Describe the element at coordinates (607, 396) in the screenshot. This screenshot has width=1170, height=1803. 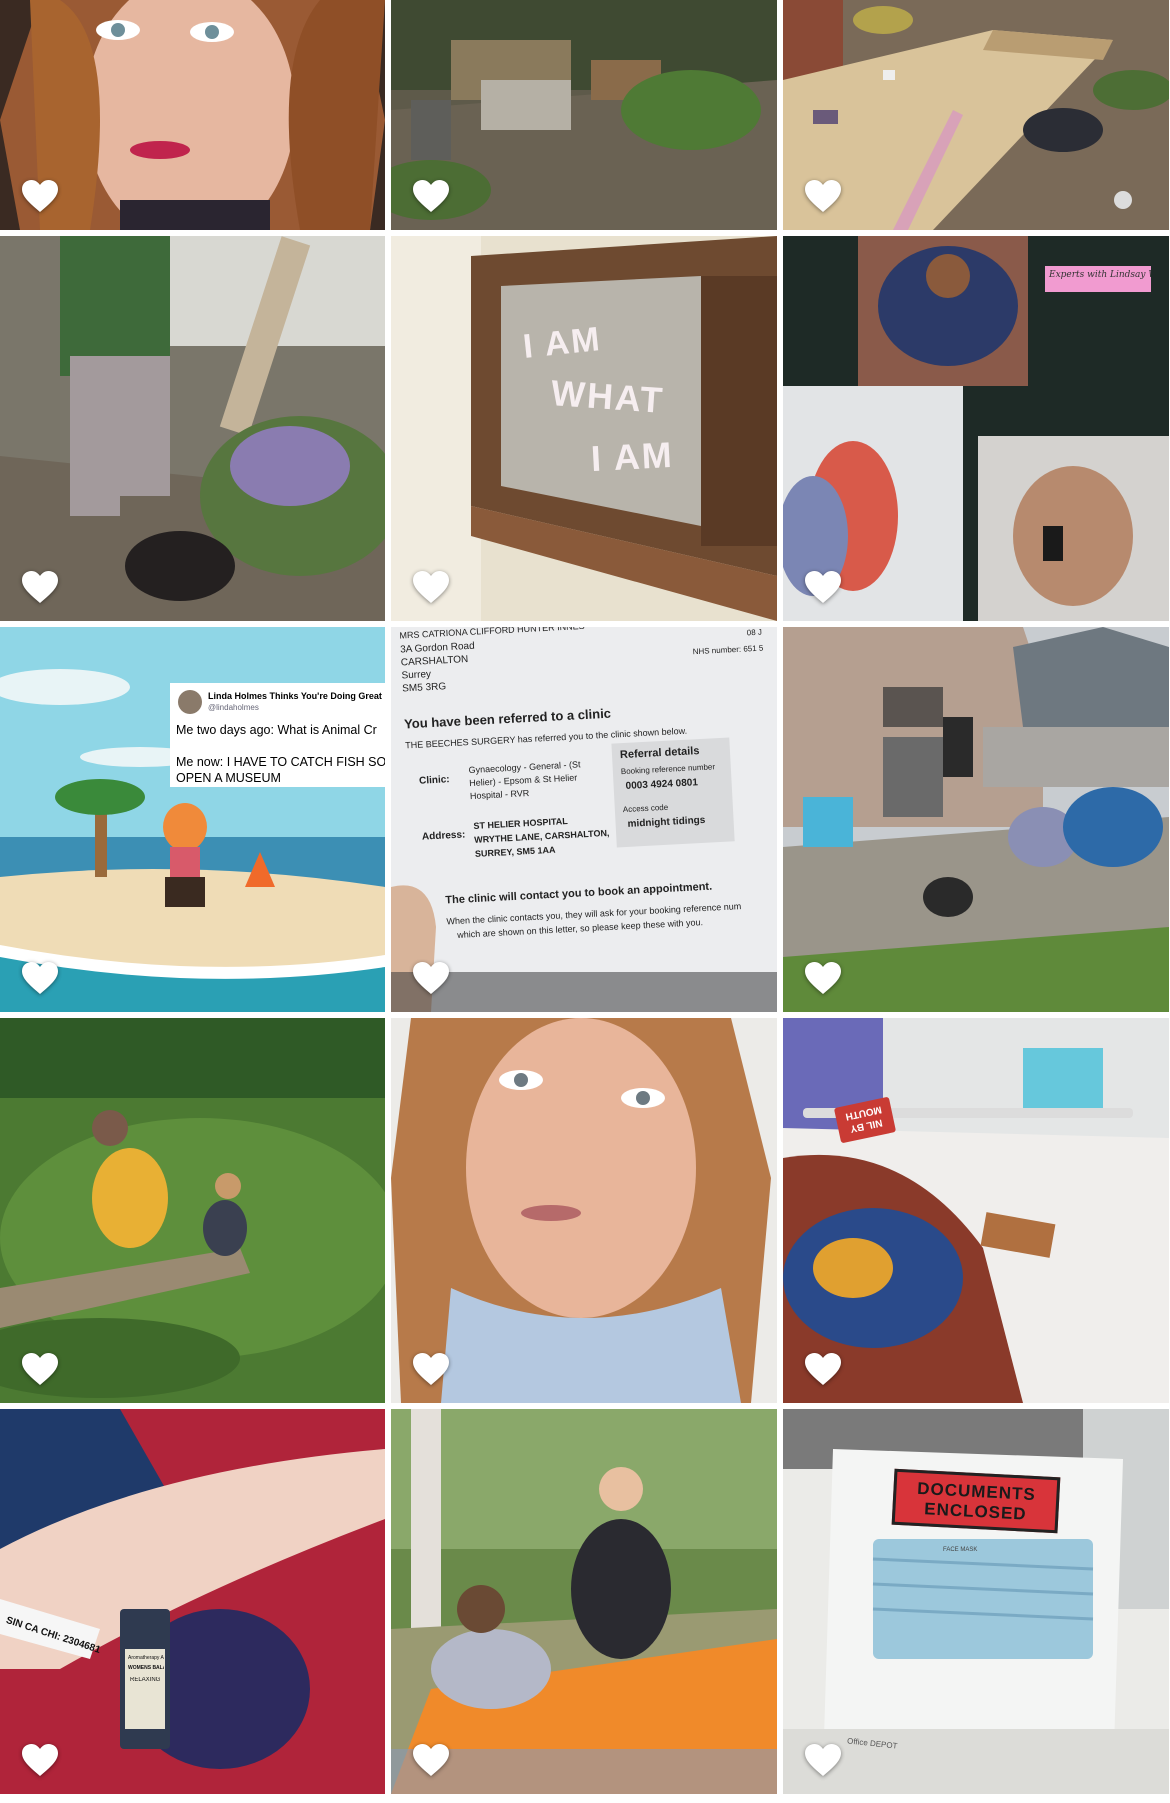
I see `graffiti-line-2: WHAT` at that location.